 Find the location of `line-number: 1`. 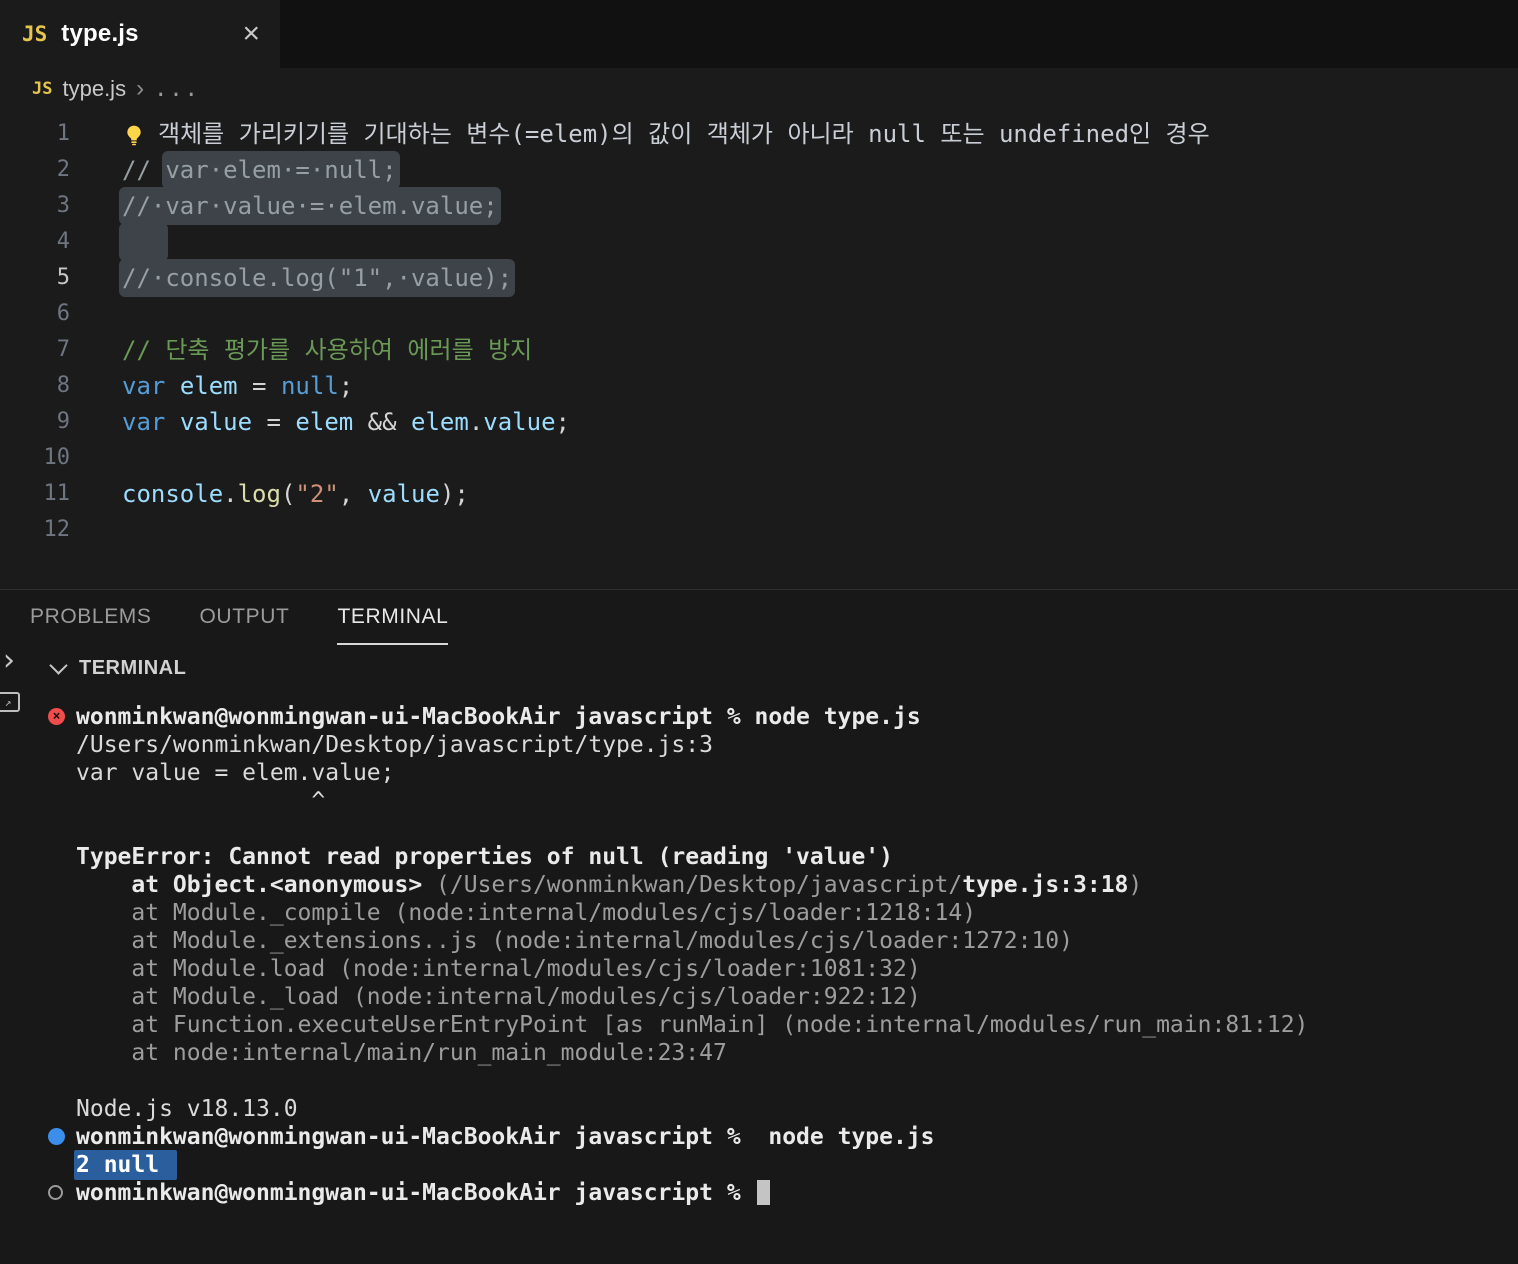

line-number: 1 is located at coordinates (35, 134).